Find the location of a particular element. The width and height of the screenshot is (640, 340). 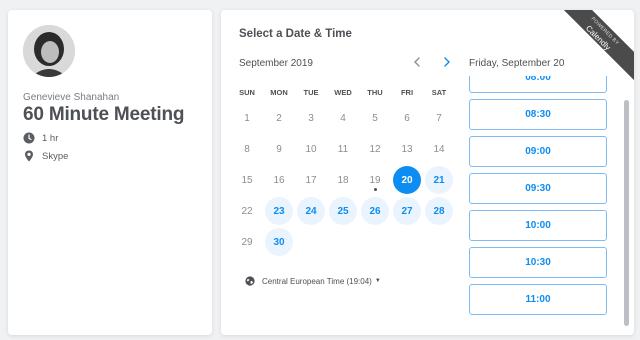

calendar-day: 13 is located at coordinates (407, 149).